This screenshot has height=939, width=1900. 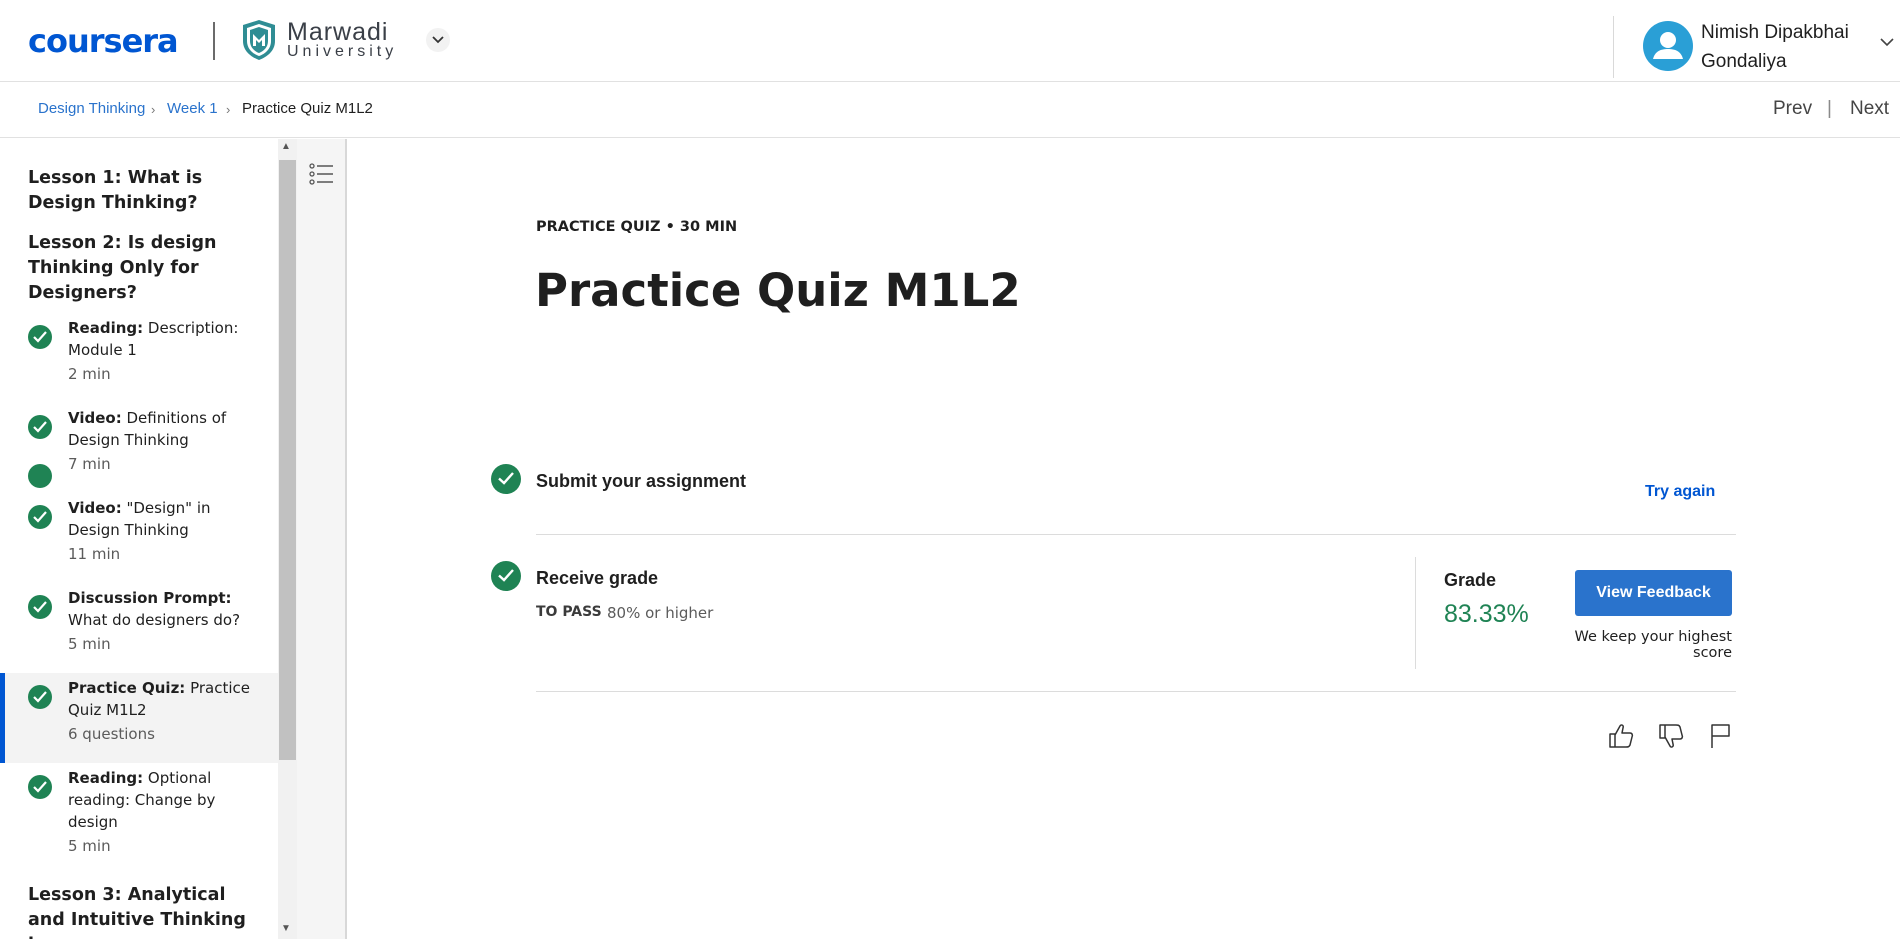 I want to click on item-eyebrow: PRACTICE QUIZ • 30 MIN, so click(x=637, y=227).